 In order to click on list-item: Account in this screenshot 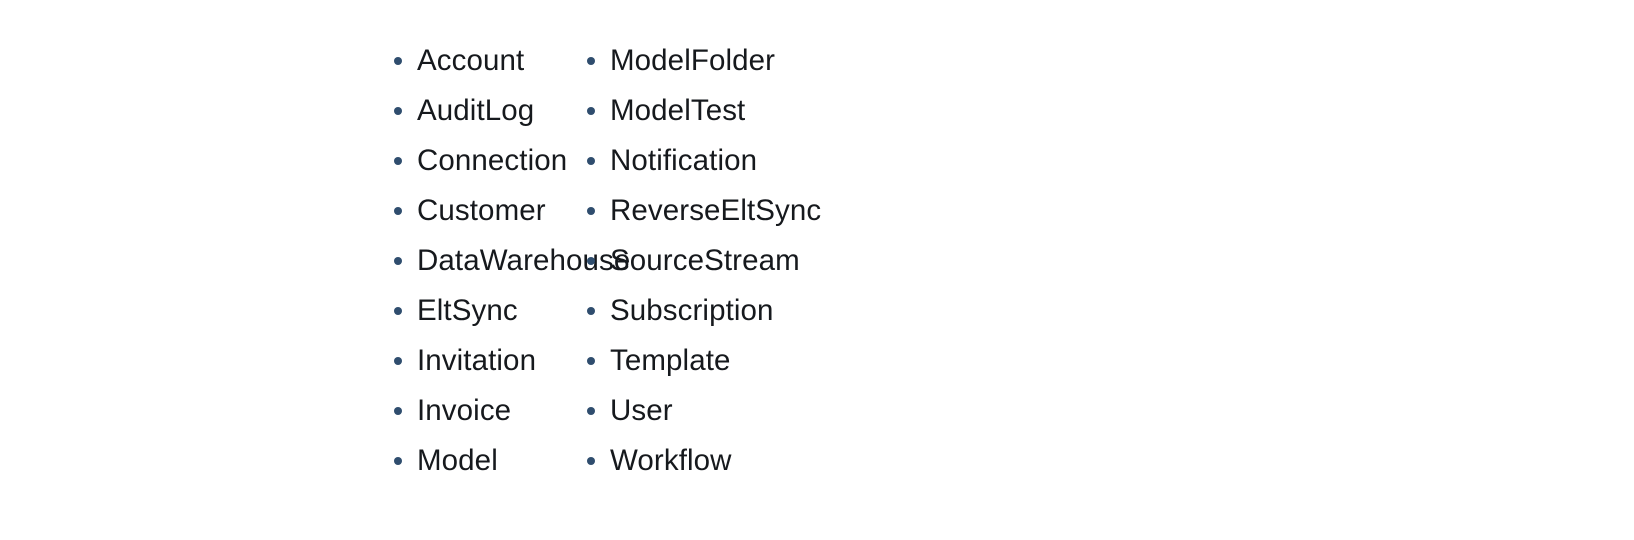, I will do `click(485, 61)`.